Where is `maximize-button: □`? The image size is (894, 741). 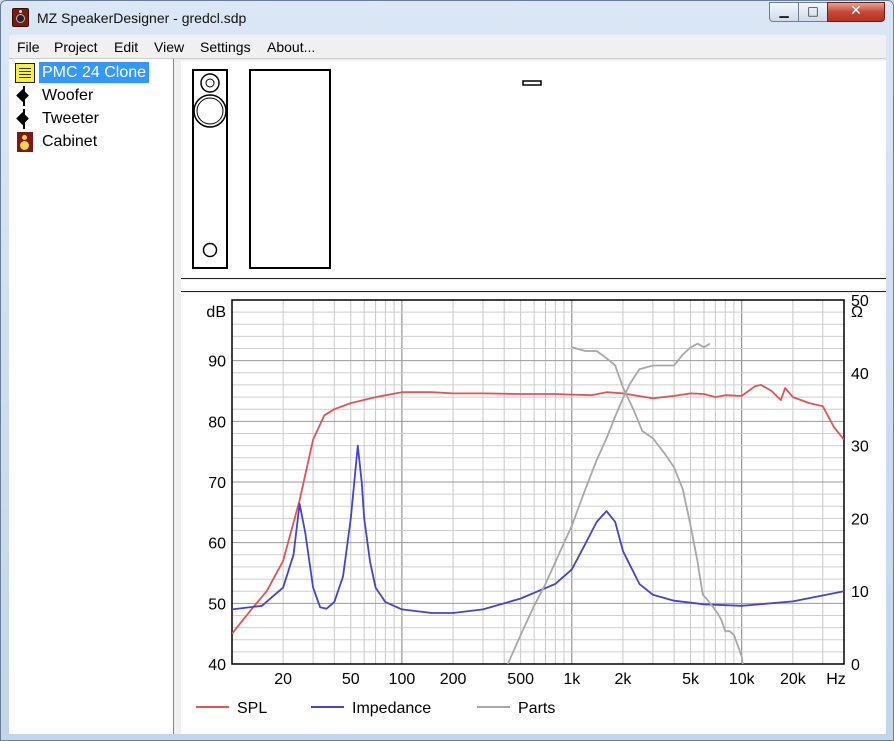 maximize-button: □ is located at coordinates (813, 12).